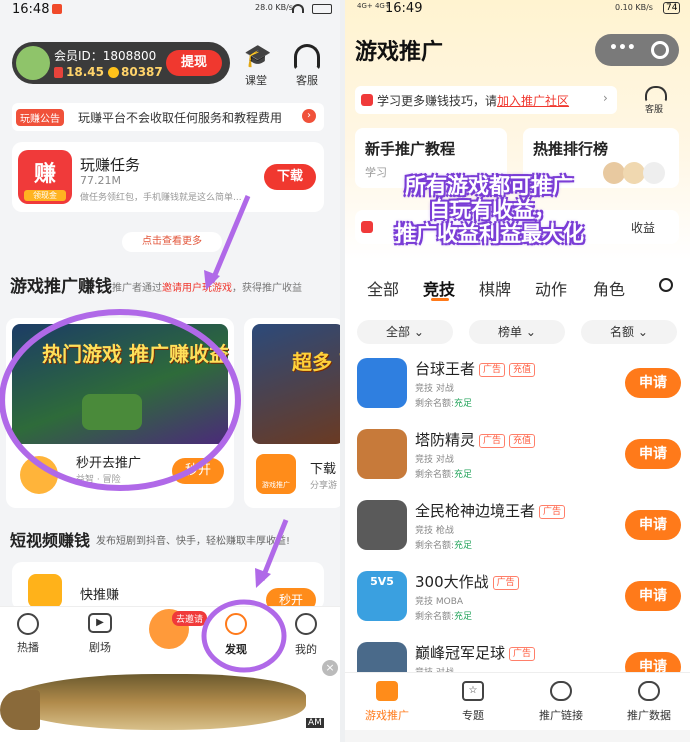 This screenshot has height=742, width=690. Describe the element at coordinates (376, 172) in the screenshot. I see `beginner-tutorial-sub: 学习` at that location.